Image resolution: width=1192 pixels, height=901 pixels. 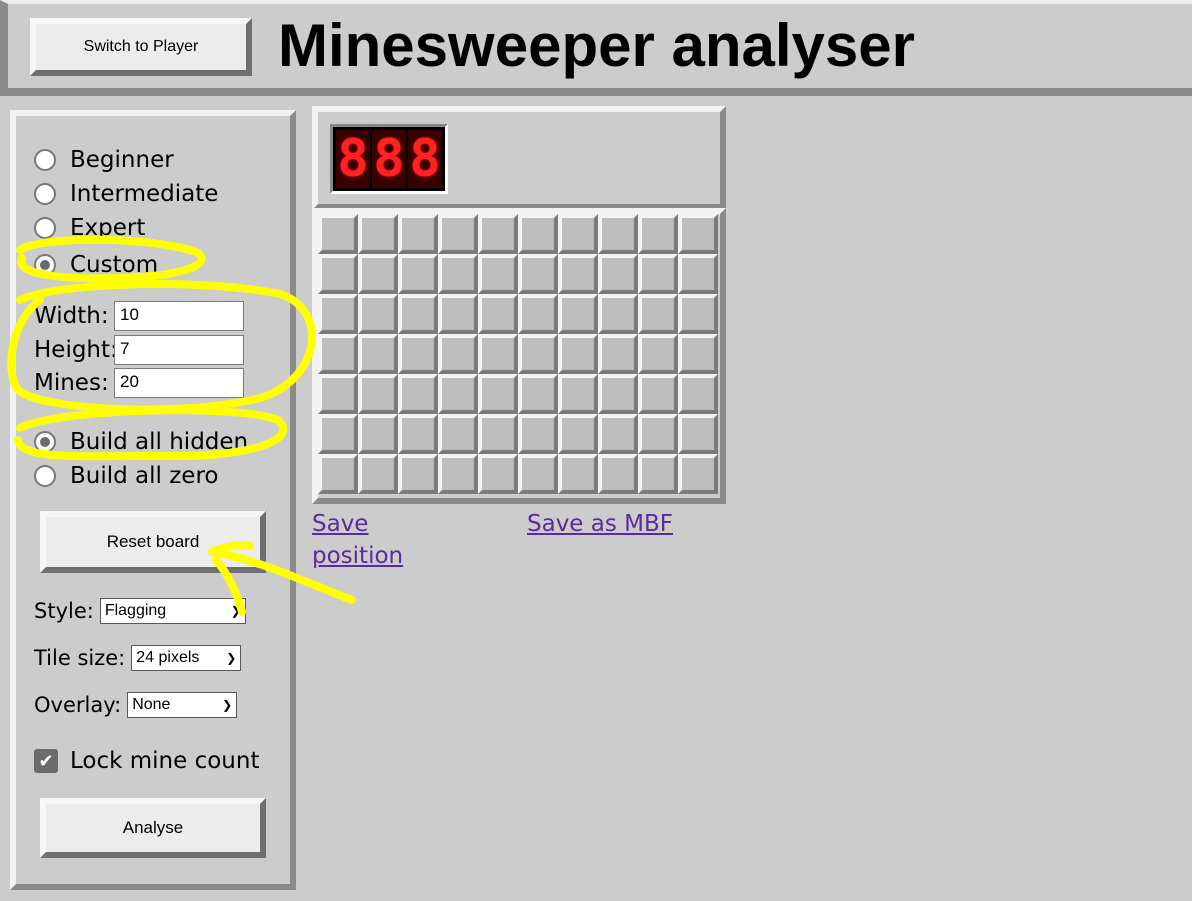 What do you see at coordinates (71, 316) in the screenshot?
I see `width-label: Width:` at bounding box center [71, 316].